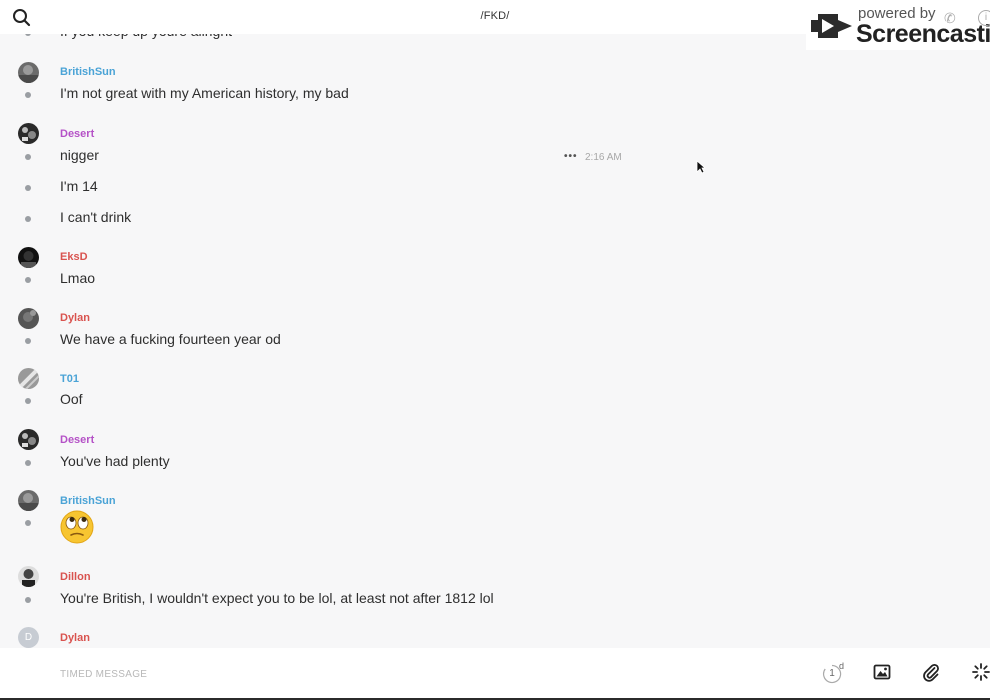 The height and width of the screenshot is (700, 990). I want to click on message-line, so click(495, 528).